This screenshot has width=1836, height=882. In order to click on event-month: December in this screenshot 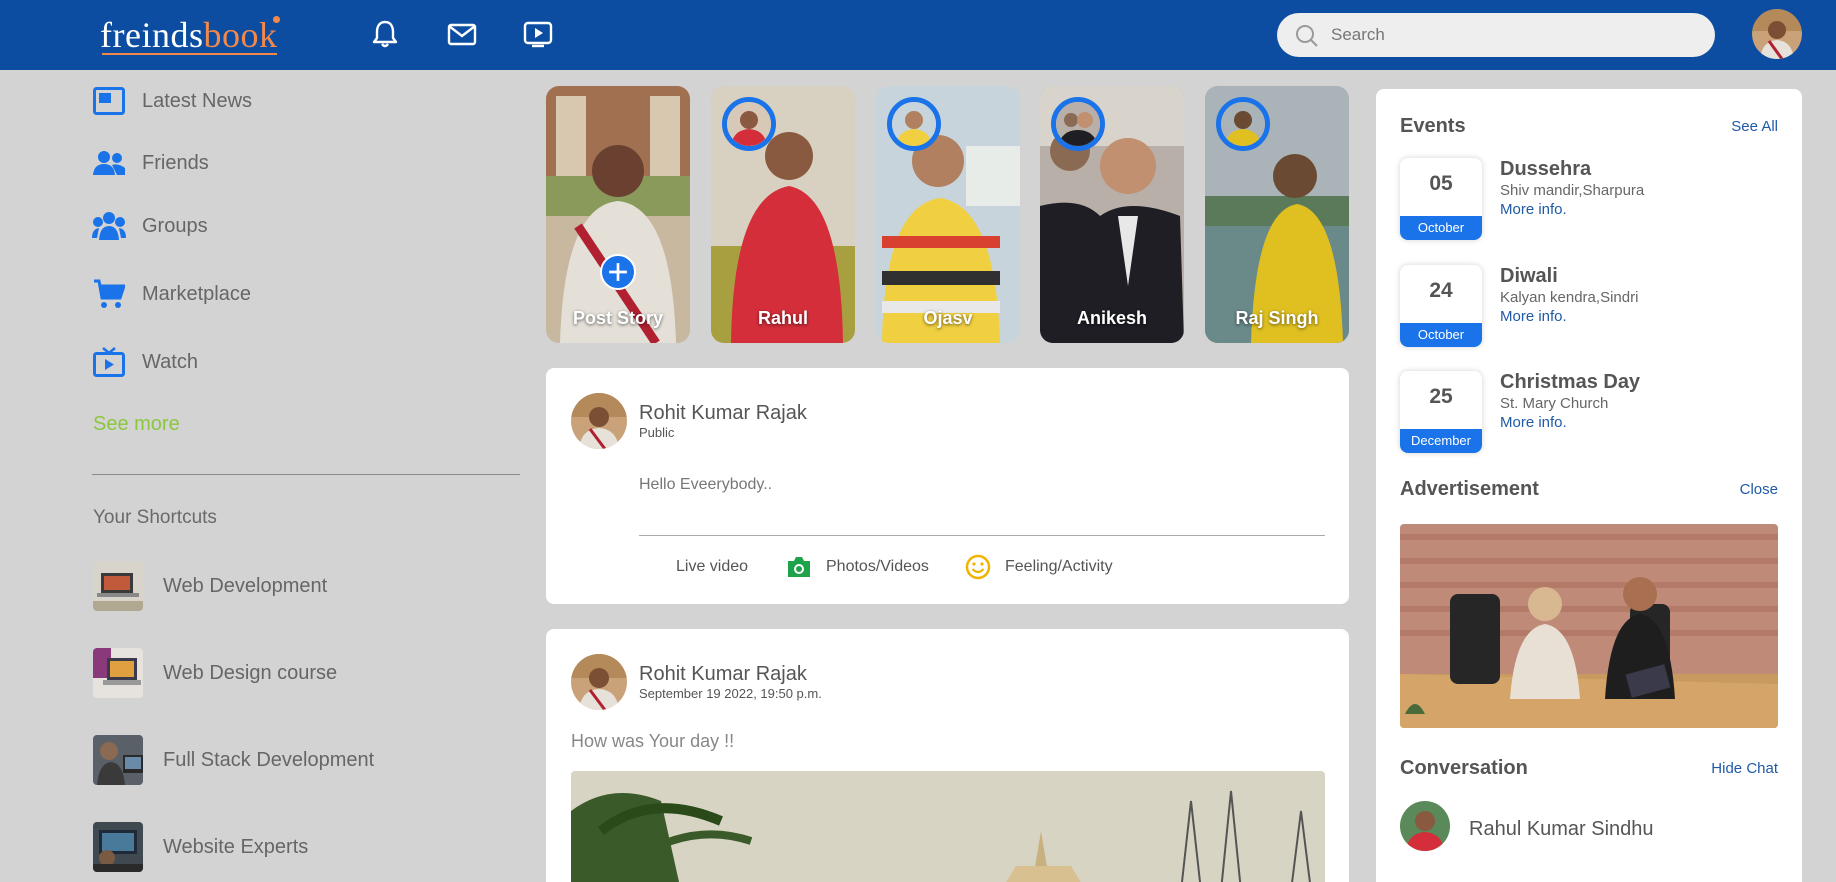, I will do `click(1441, 441)`.